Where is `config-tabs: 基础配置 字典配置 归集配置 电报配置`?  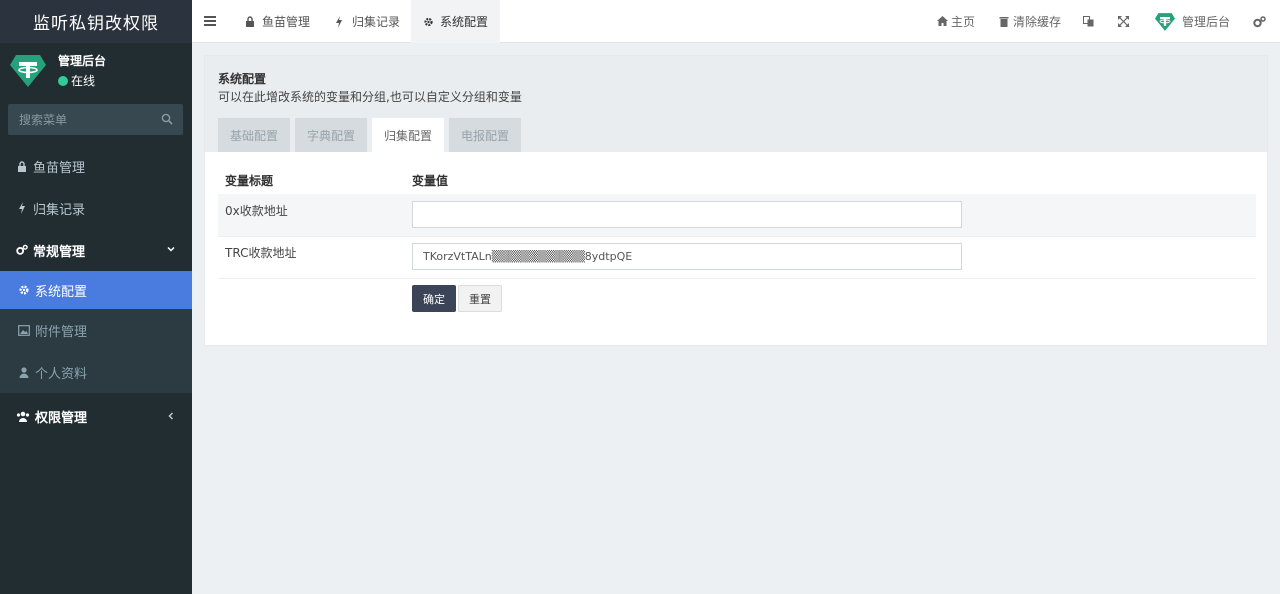 config-tabs: 基础配置 字典配置 归集配置 电报配置 is located at coordinates (372, 135).